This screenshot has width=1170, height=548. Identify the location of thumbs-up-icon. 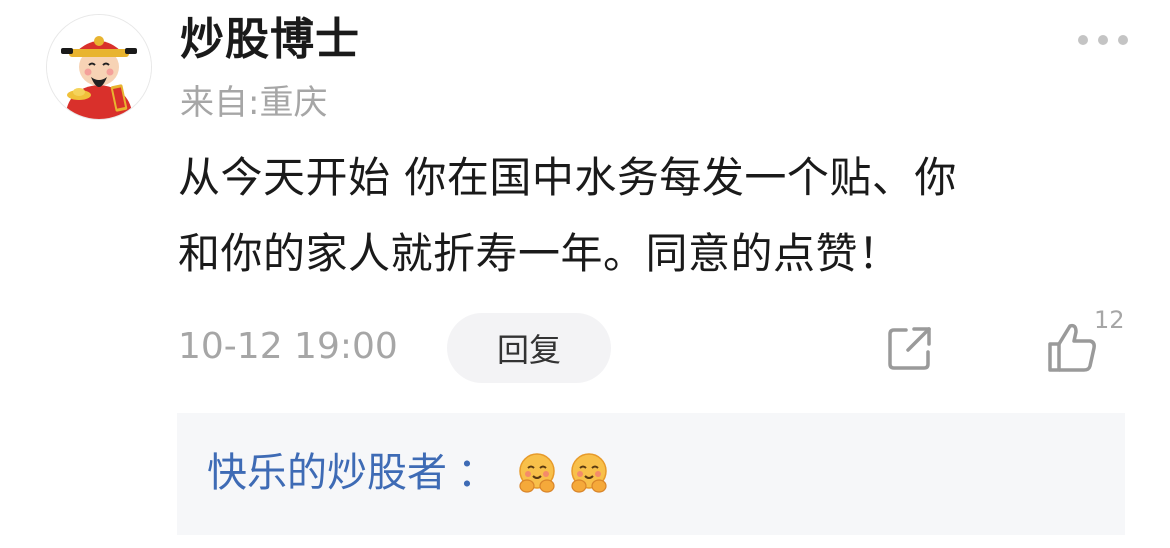
(1072, 347).